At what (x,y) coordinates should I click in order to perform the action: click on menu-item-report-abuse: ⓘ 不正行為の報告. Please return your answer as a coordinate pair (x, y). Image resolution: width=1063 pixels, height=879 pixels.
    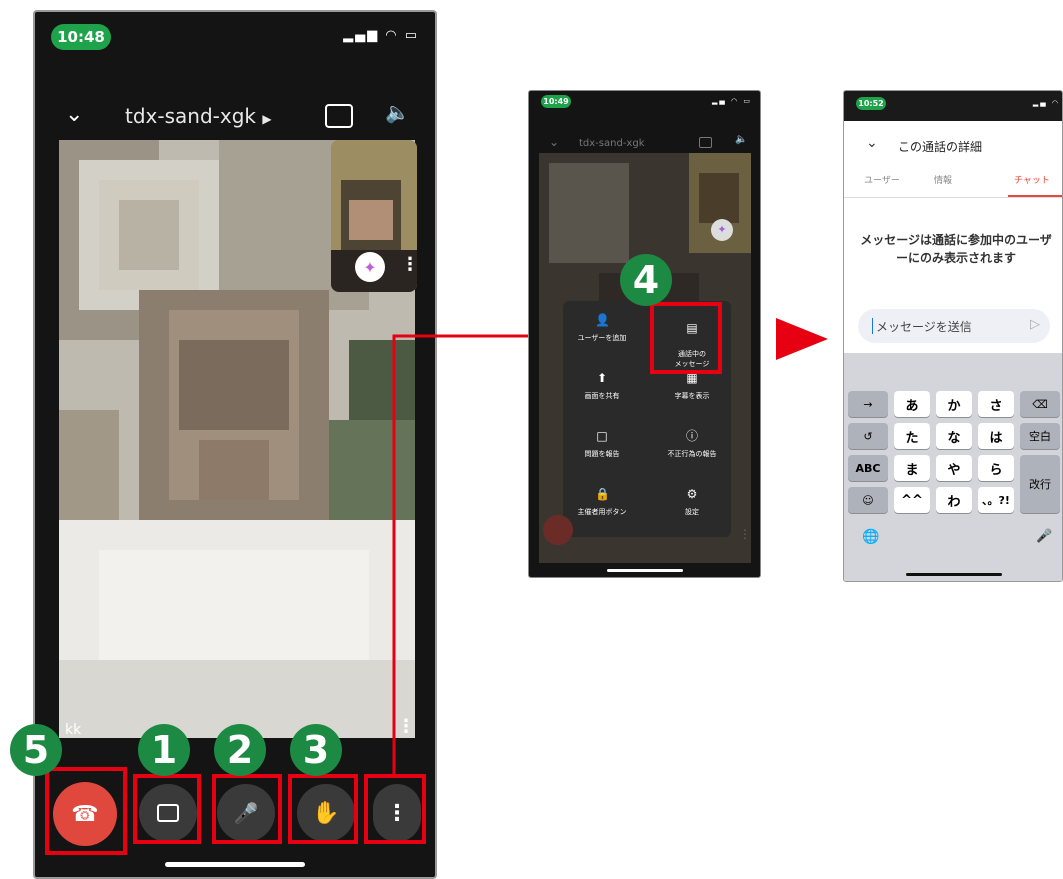
    Looking at the image, I should click on (692, 448).